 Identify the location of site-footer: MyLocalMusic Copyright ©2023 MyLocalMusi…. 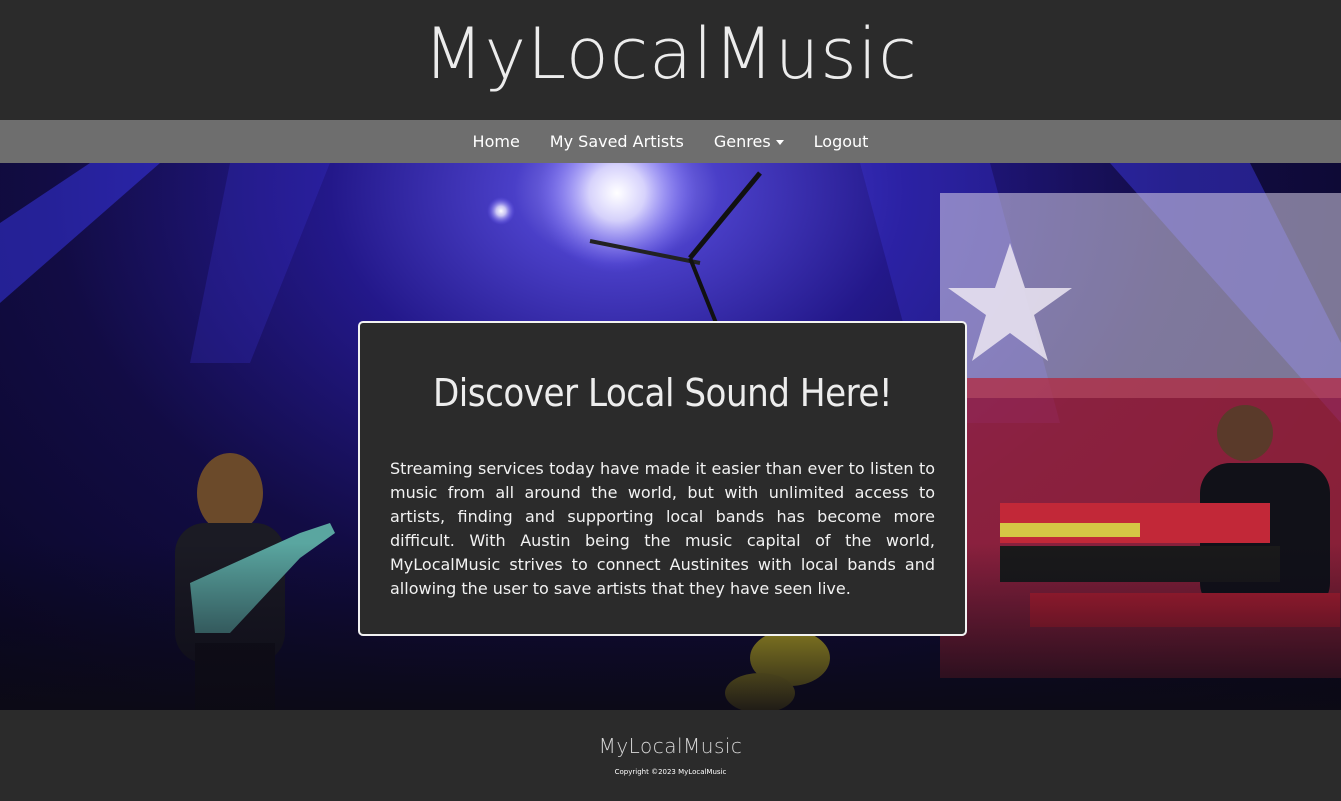
(670, 755).